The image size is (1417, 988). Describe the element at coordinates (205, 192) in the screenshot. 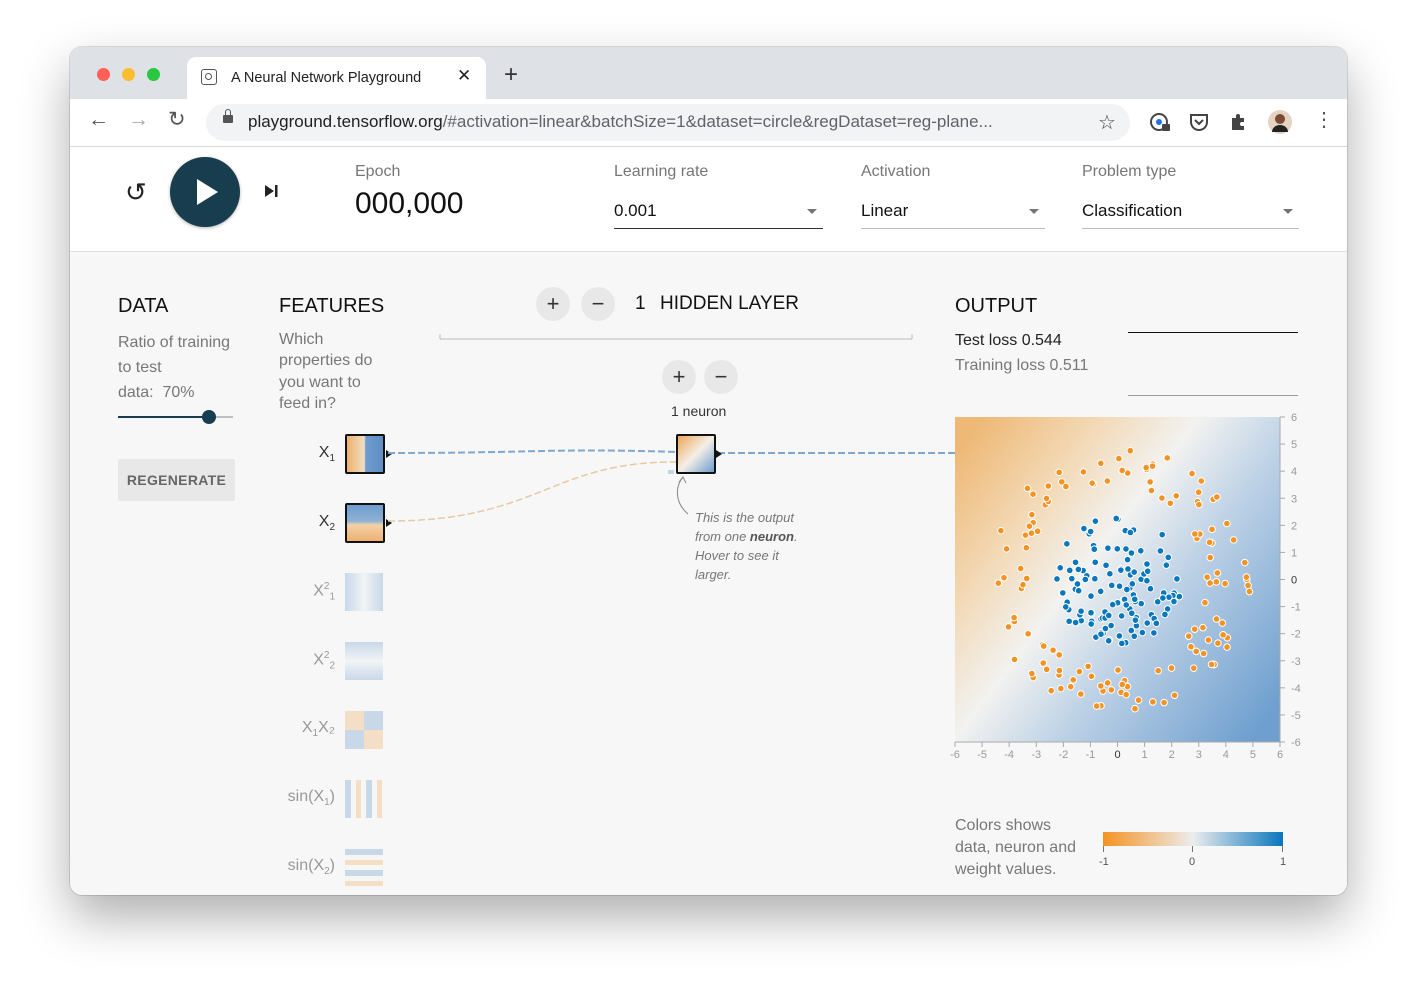

I see `play-button` at that location.